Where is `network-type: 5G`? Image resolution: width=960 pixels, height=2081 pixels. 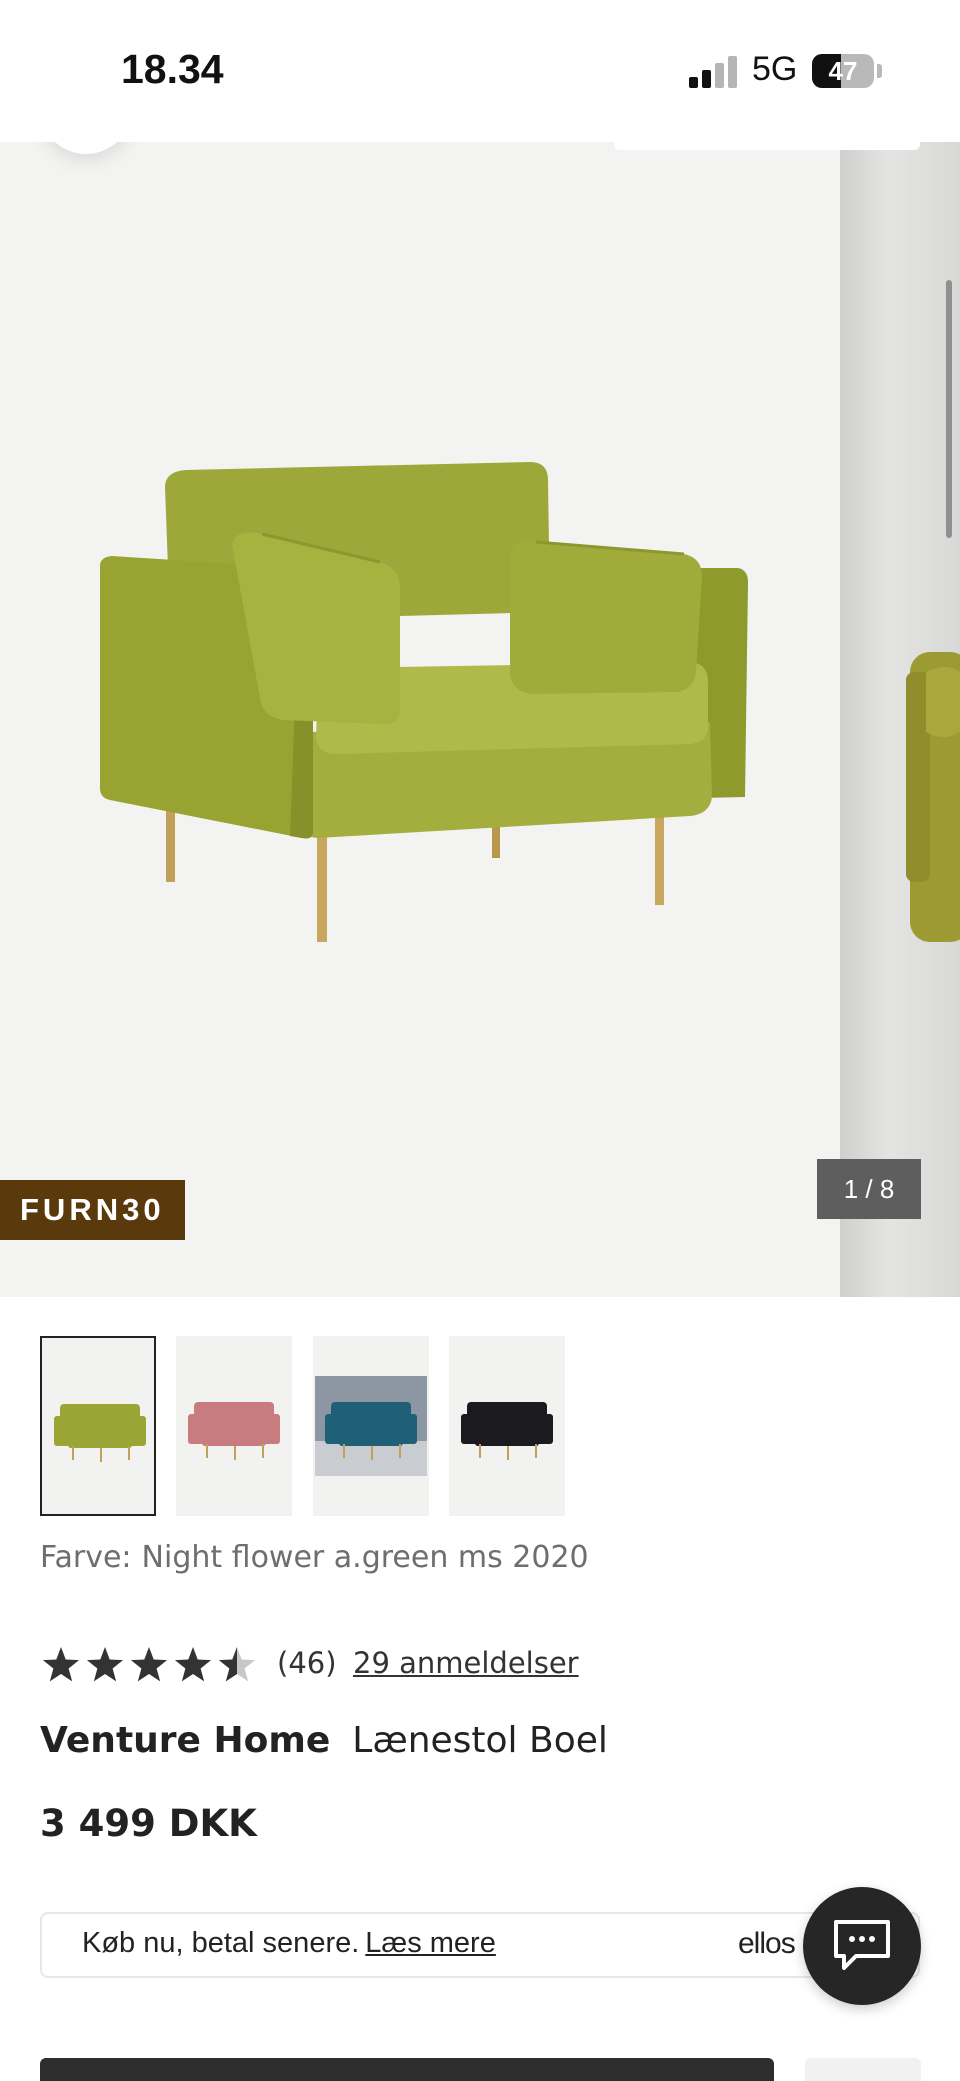
network-type: 5G is located at coordinates (775, 69).